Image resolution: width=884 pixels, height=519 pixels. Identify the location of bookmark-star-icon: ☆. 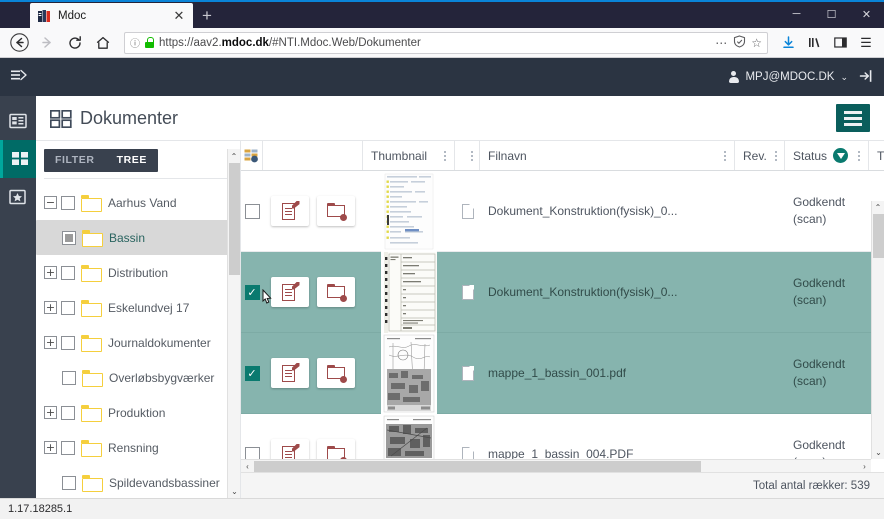
(756, 43).